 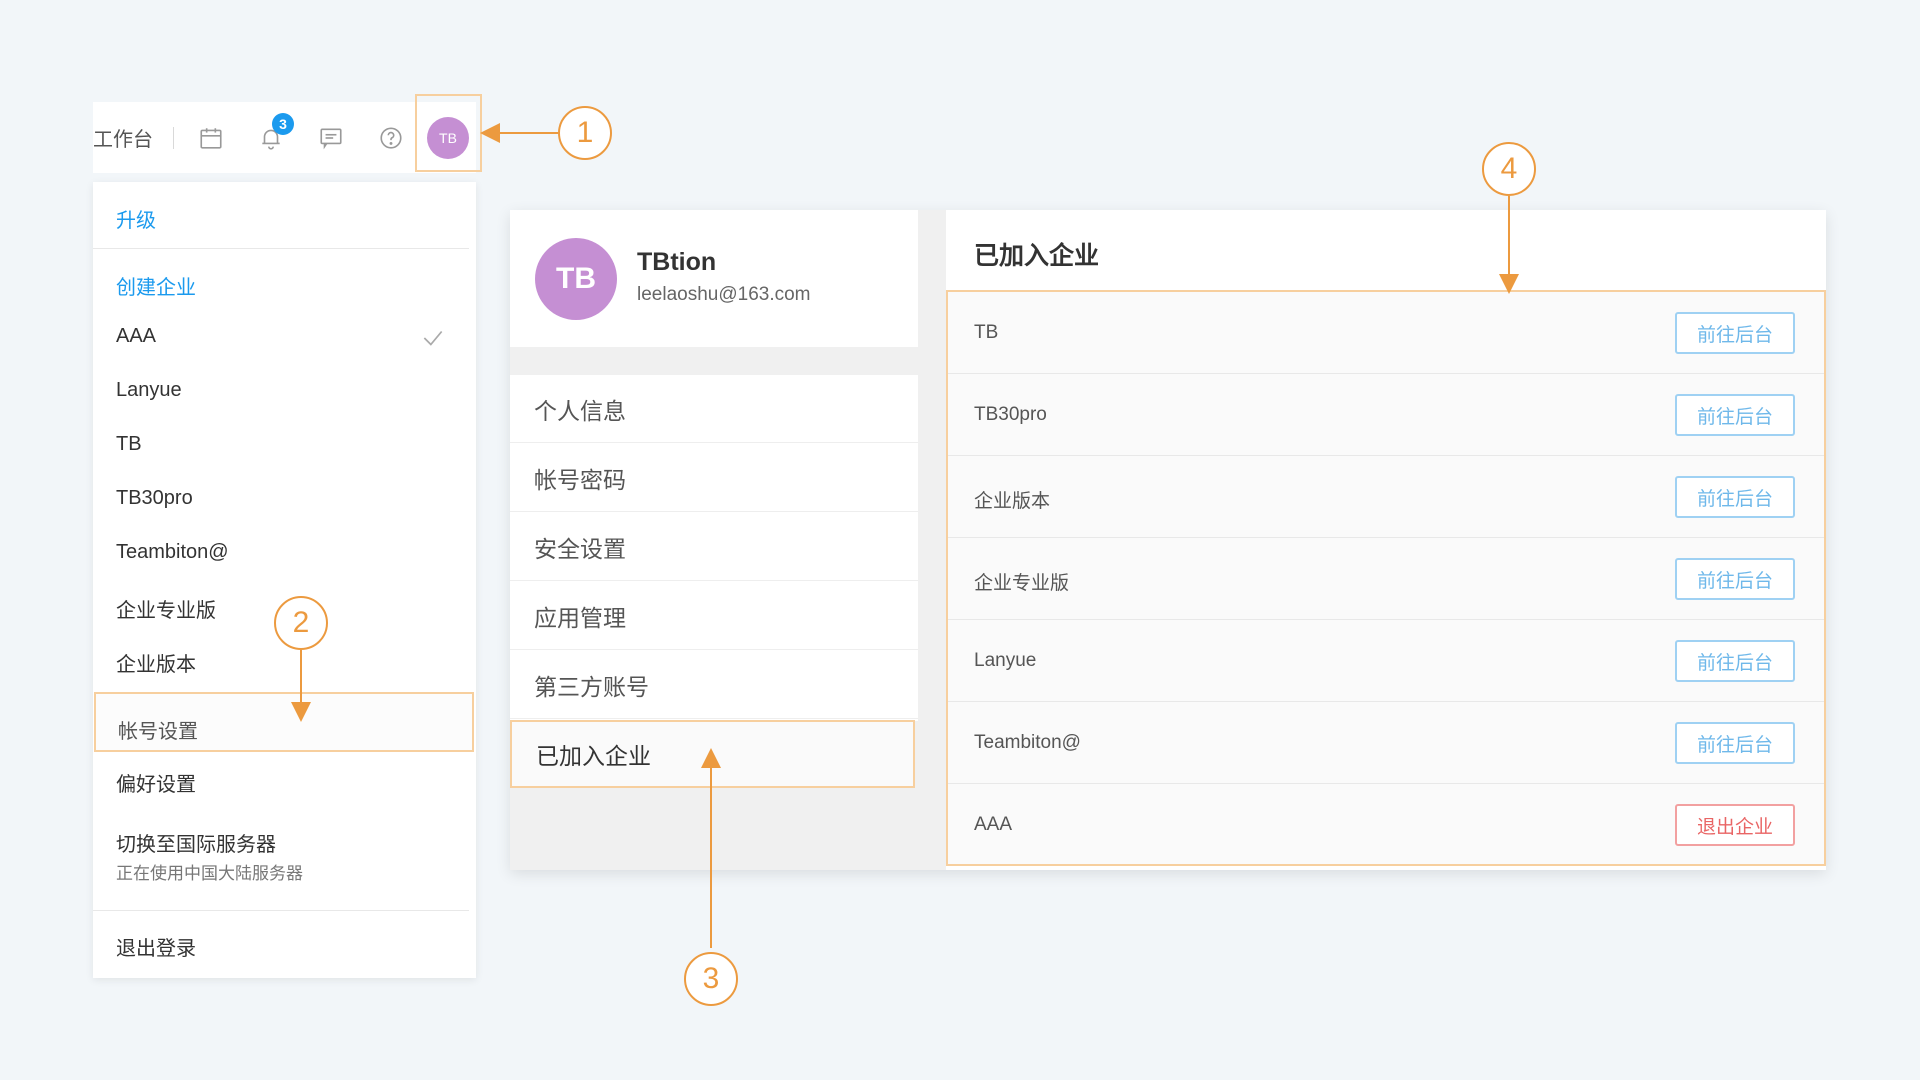 I want to click on org-item-enterprise-edition: 企业版本, so click(x=156, y=662).